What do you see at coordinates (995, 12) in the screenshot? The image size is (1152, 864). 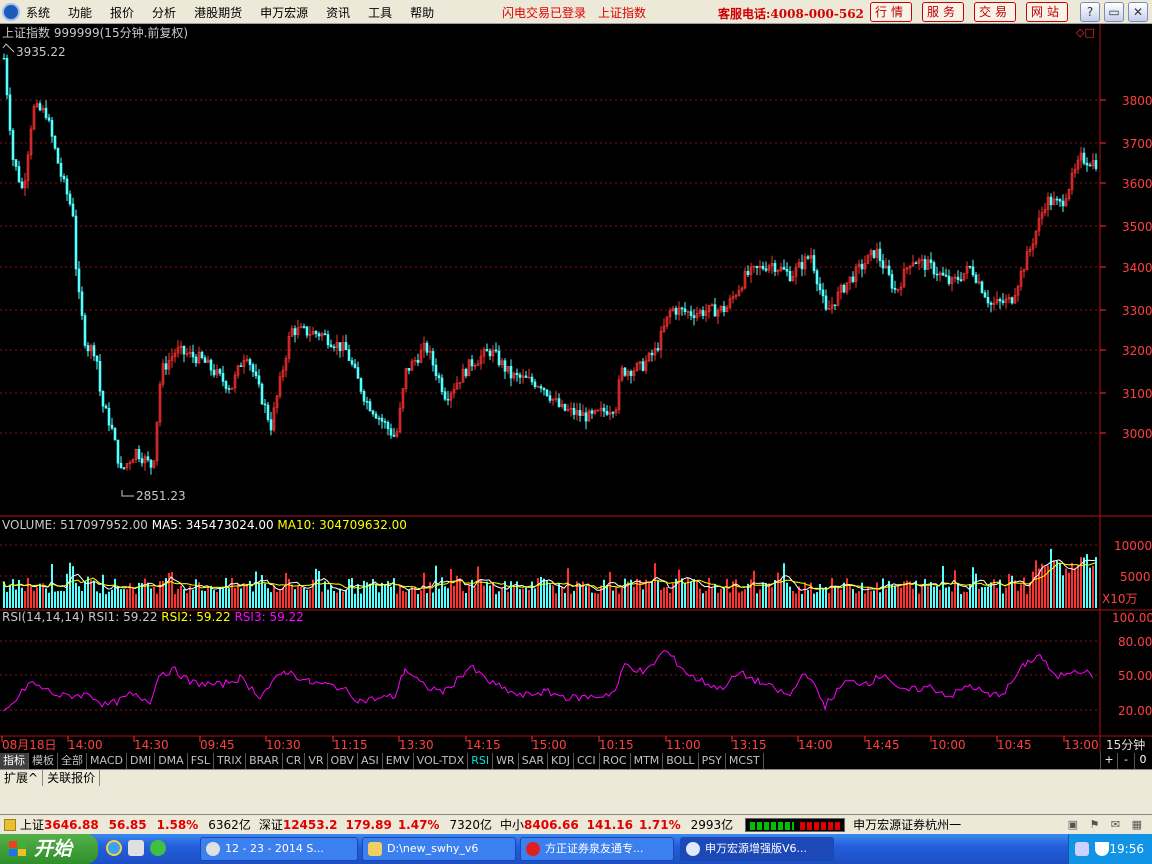 I see `trade-button: 交易` at bounding box center [995, 12].